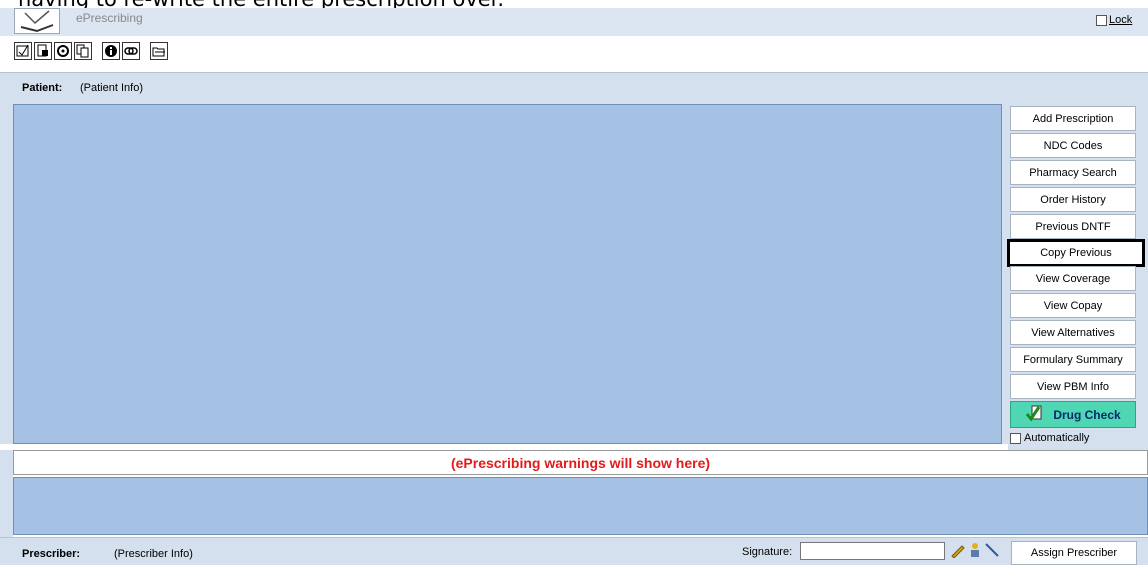 This screenshot has height=565, width=1148. Describe the element at coordinates (1073, 145) in the screenshot. I see `ndc-codes-button: NDC Codes` at that location.